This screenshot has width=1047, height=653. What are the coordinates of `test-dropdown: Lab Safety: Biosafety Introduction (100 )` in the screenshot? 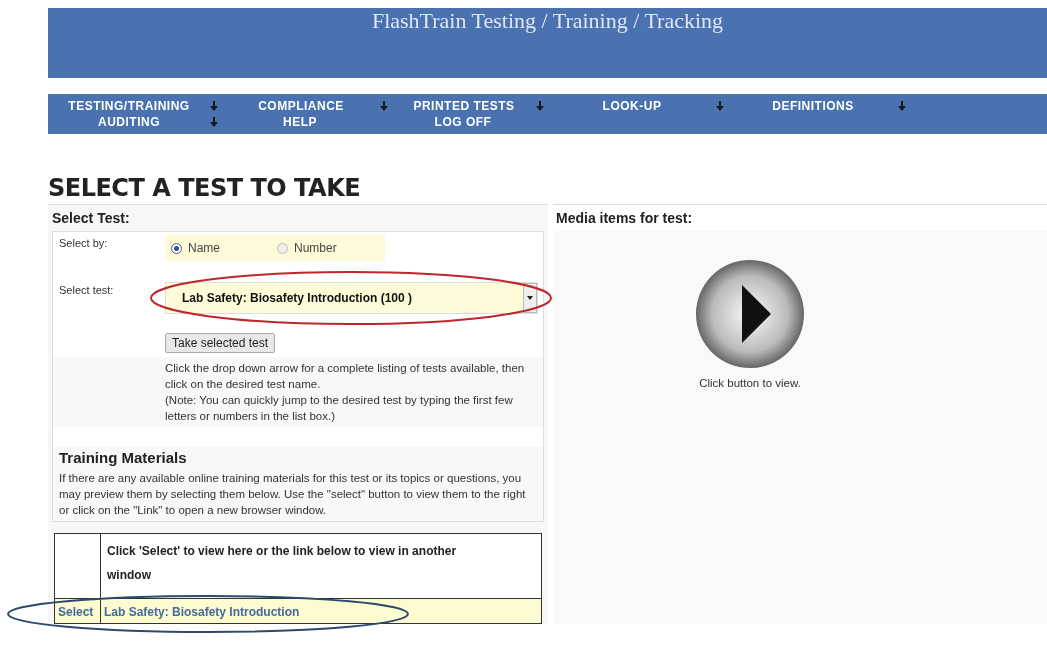 It's located at (351, 298).